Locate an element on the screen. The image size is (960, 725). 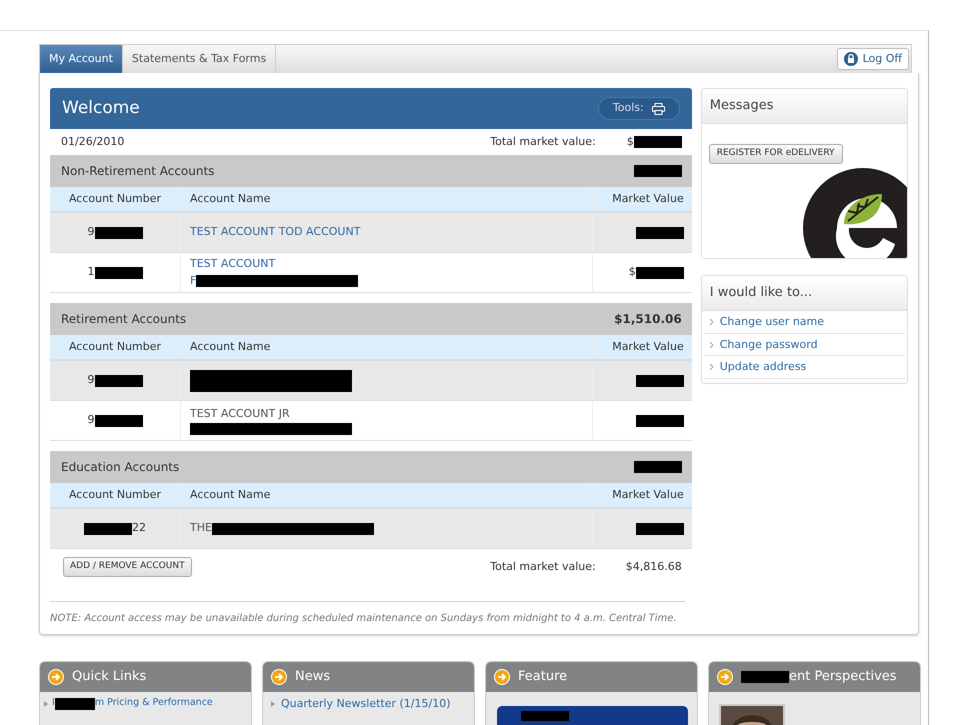
date-text: 01/26/2010 is located at coordinates (92, 142).